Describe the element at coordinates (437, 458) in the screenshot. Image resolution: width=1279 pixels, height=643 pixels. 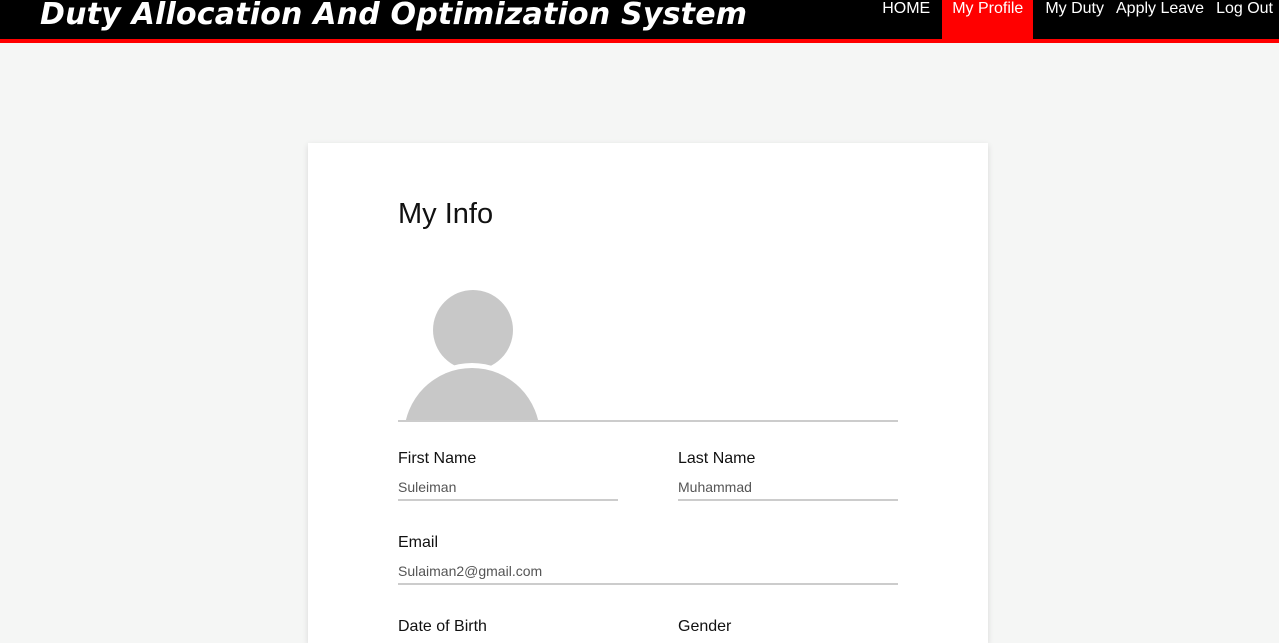
I see `first-name-label: First Name` at that location.